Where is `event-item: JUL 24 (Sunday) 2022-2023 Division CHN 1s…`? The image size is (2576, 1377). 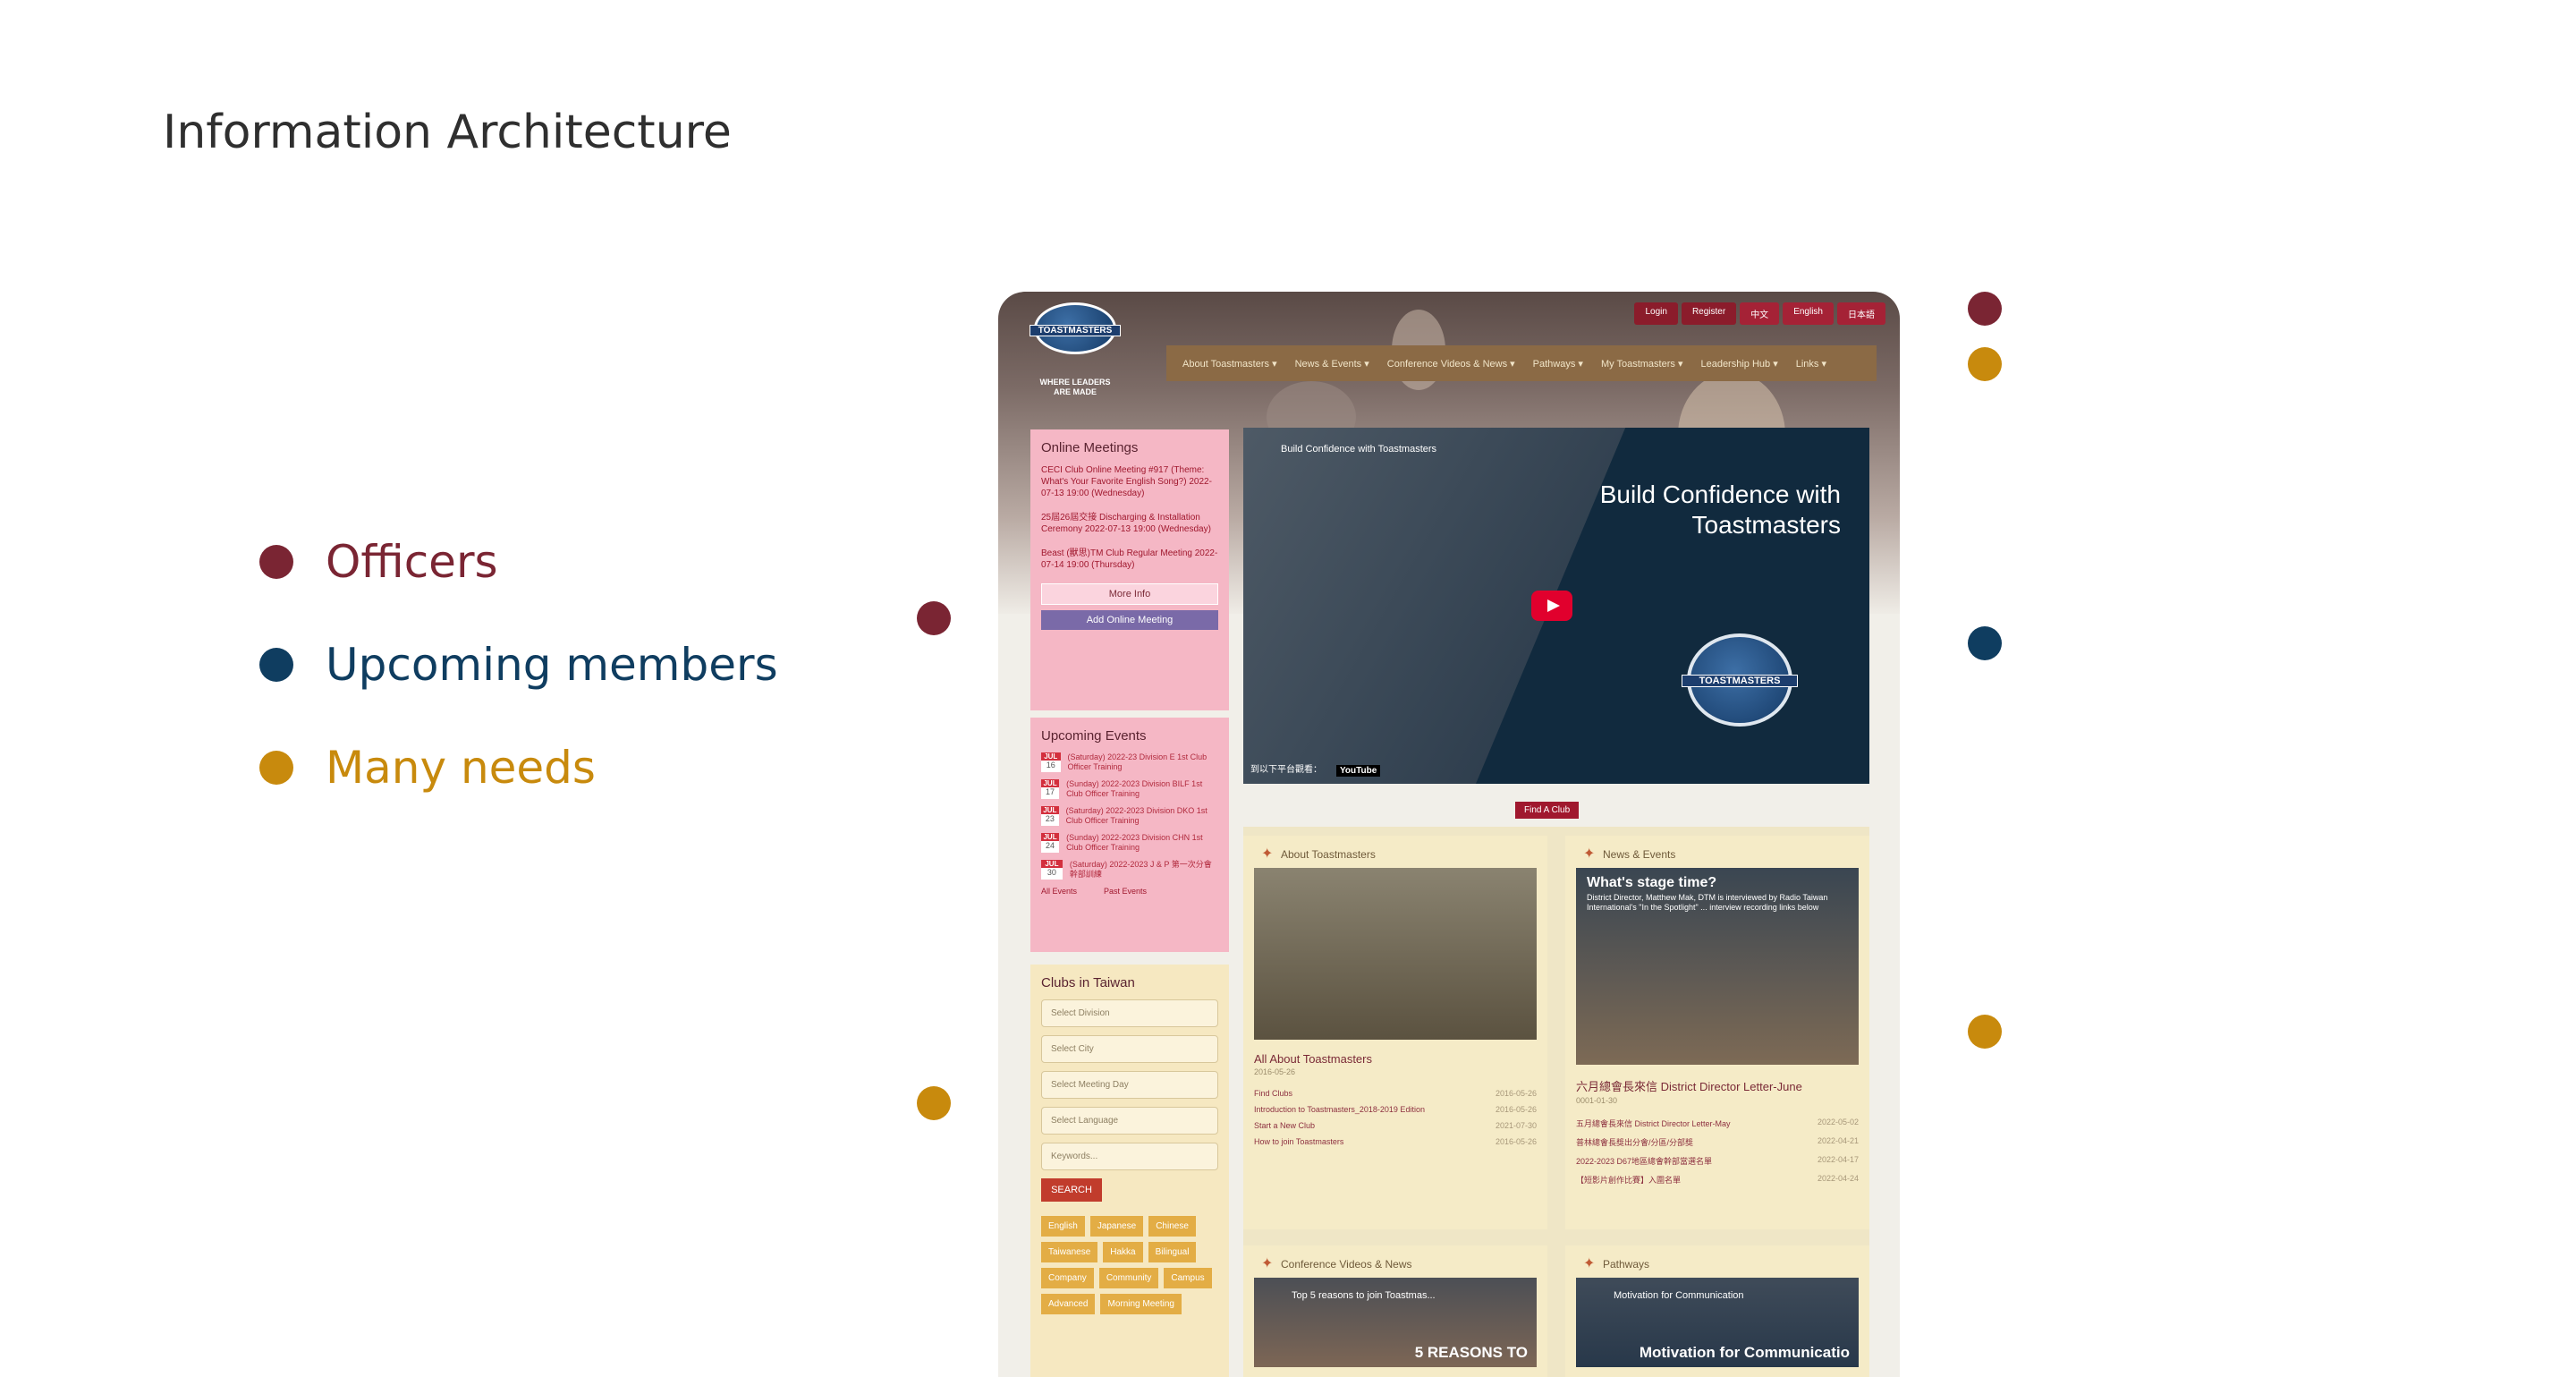
event-item: JUL 24 (Sunday) 2022-2023 Division CHN 1s… is located at coordinates (1129, 843).